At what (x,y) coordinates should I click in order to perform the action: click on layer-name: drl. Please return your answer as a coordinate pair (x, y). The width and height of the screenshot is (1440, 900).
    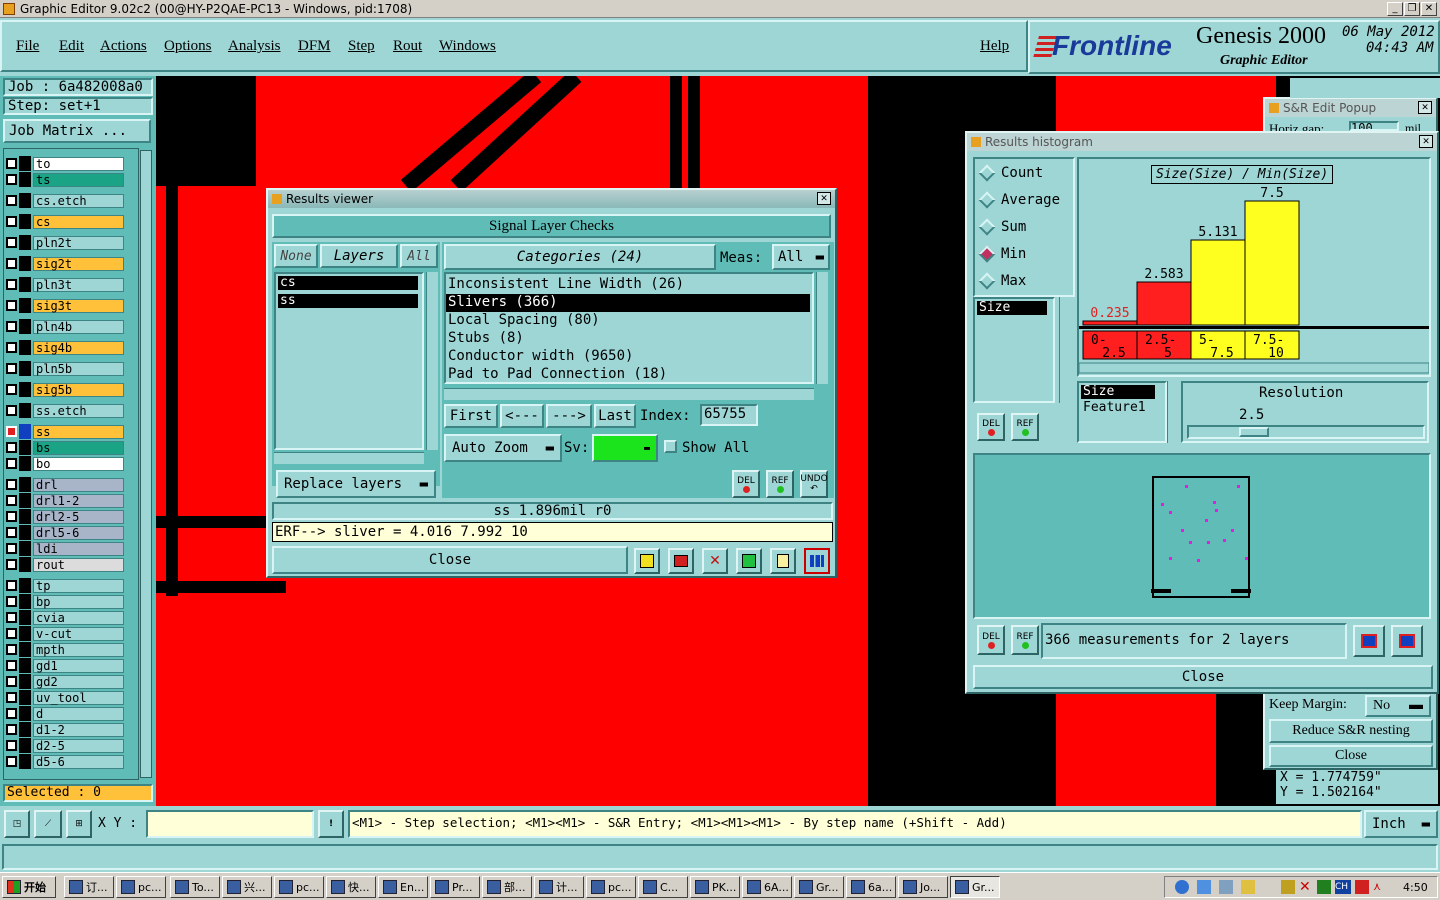
    Looking at the image, I should click on (78, 484).